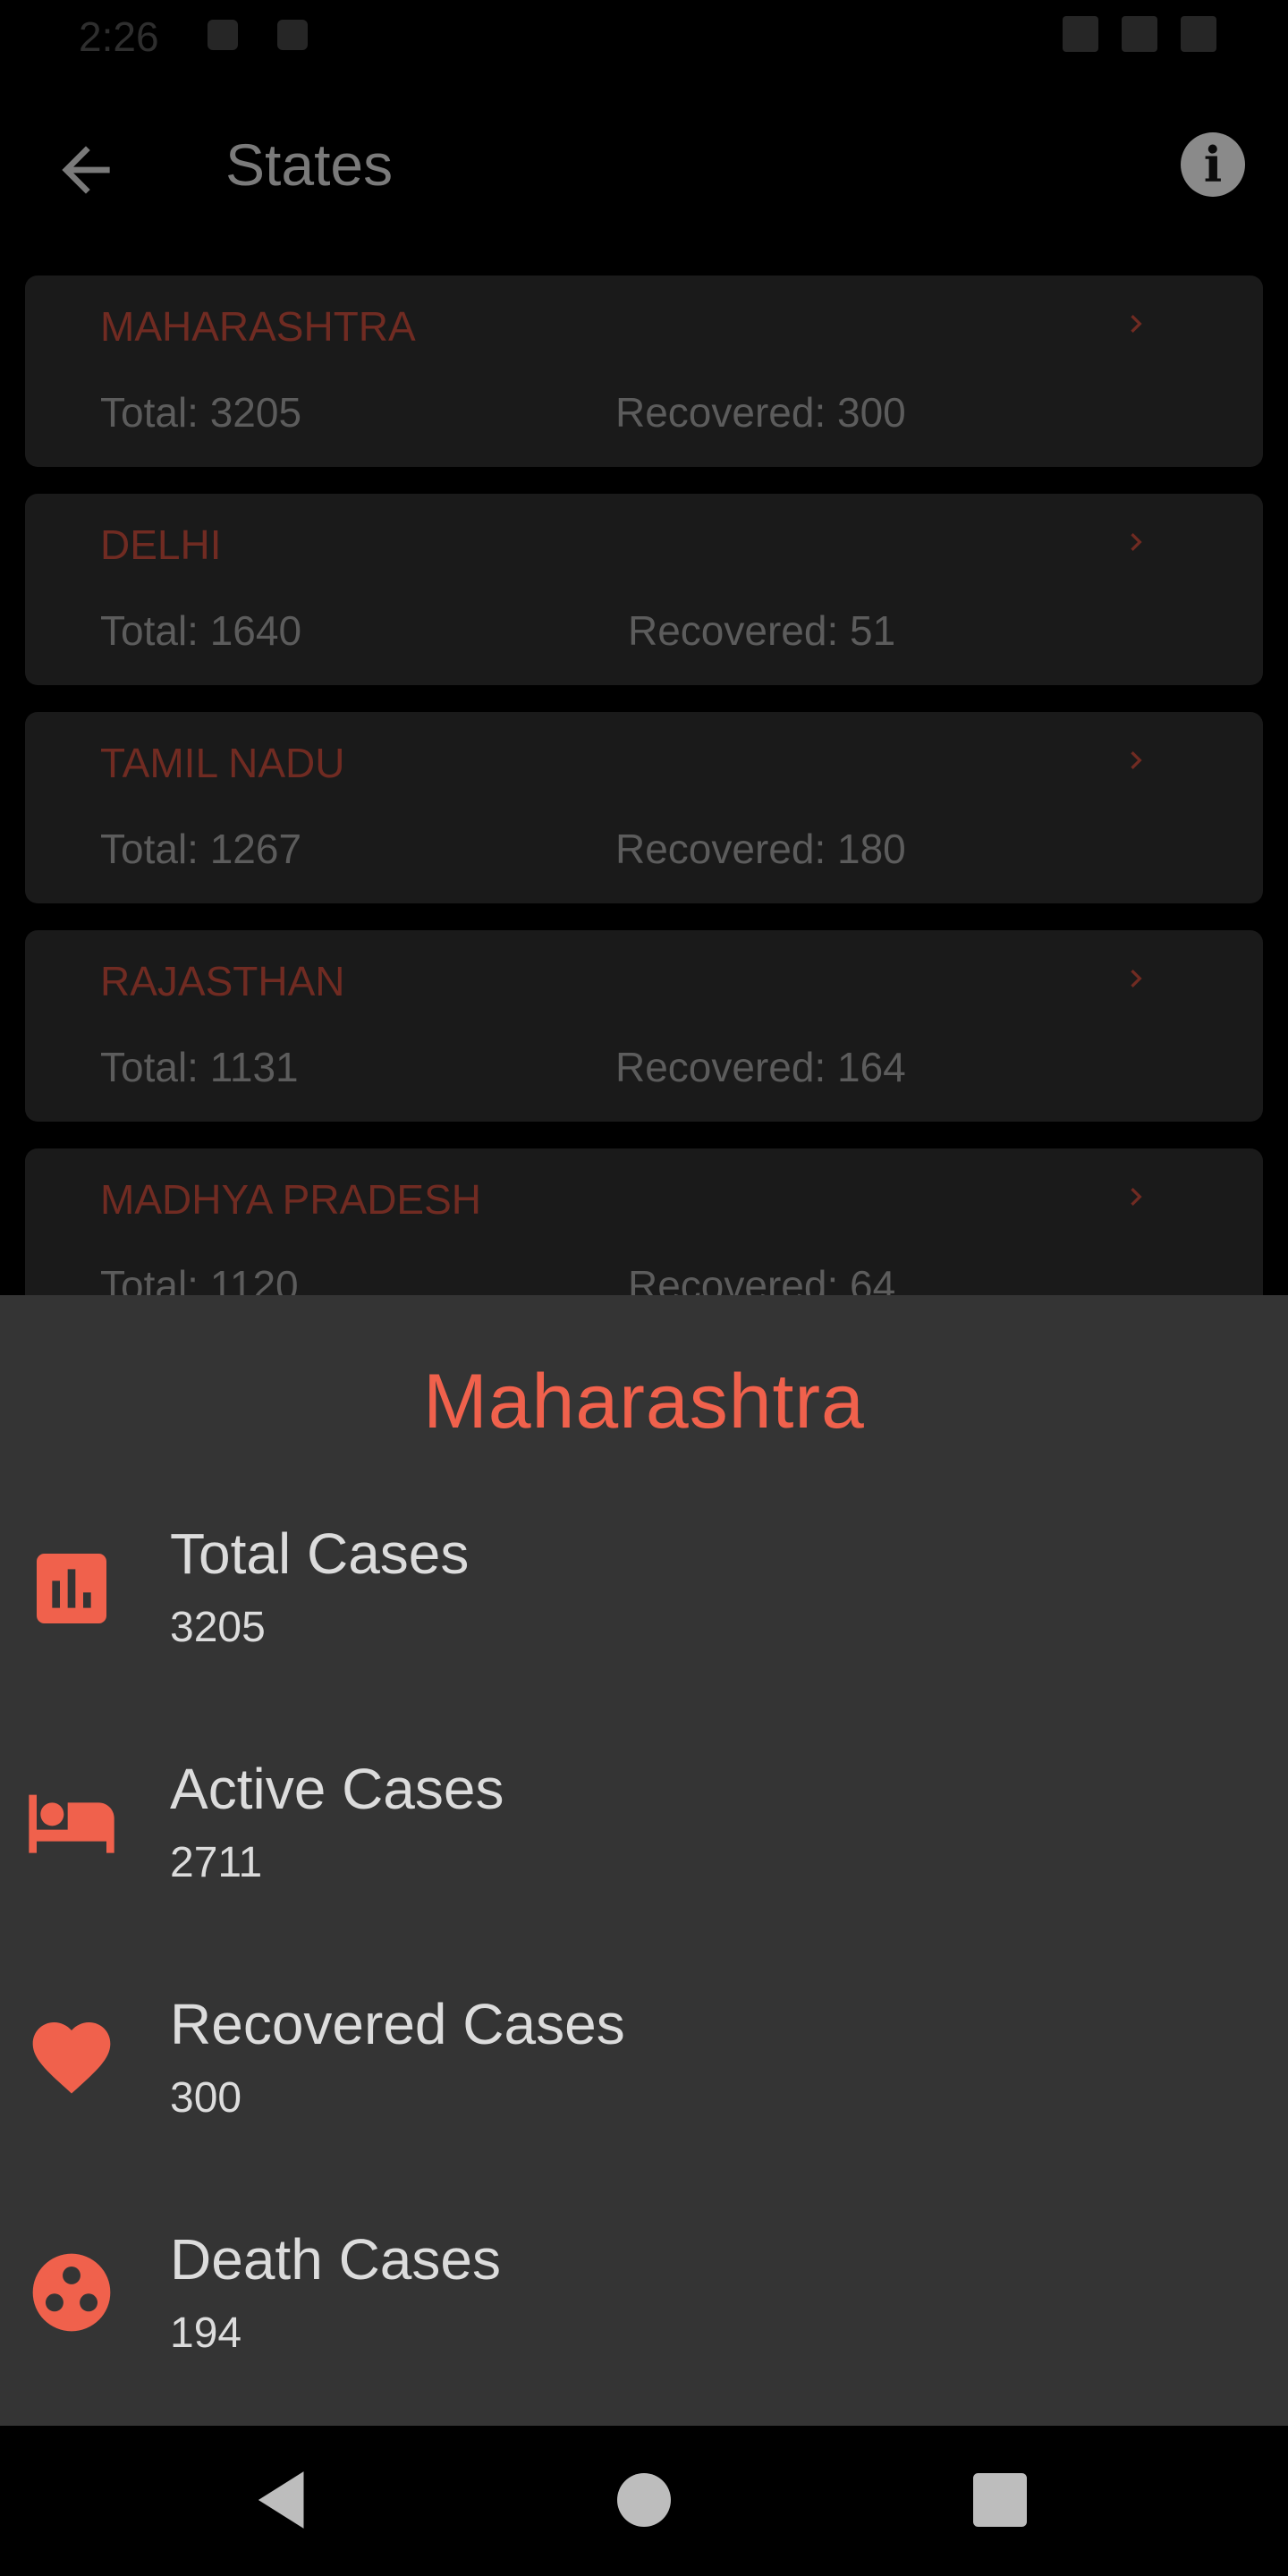 This screenshot has height=2576, width=1288. I want to click on status-time: 2:26, so click(119, 36).